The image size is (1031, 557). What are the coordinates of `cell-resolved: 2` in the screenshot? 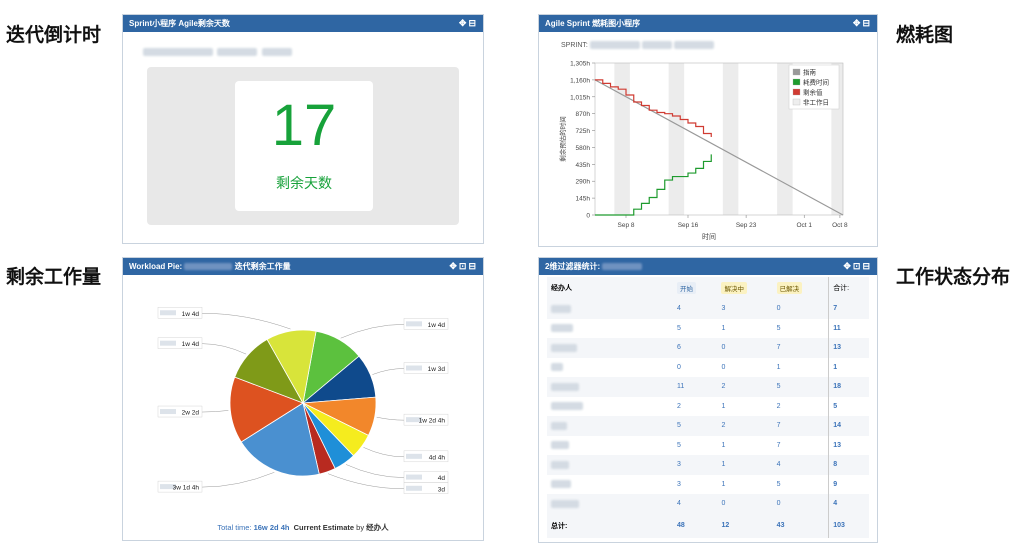 It's located at (801, 407).